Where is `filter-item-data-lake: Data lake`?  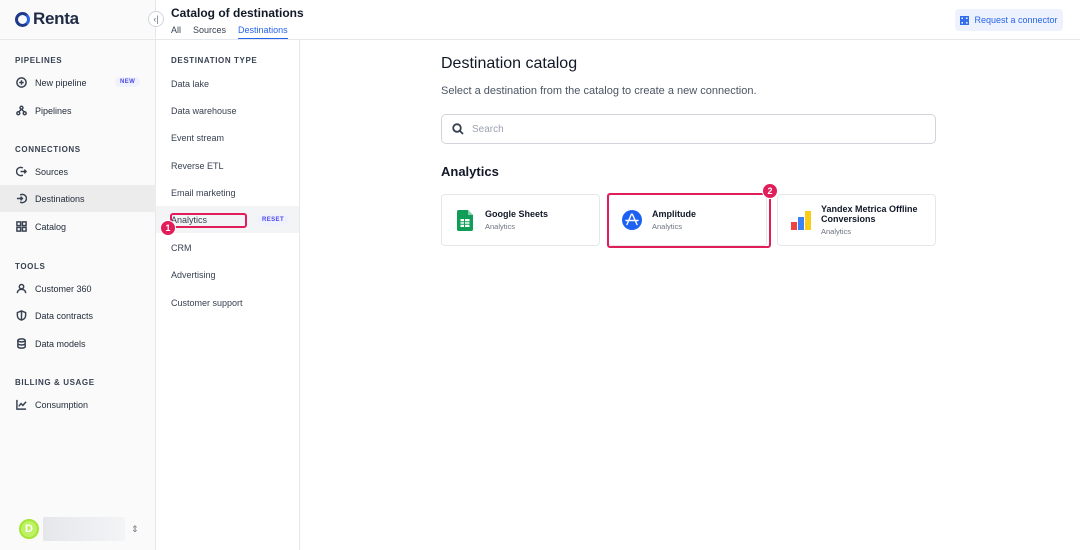
filter-item-data-lake: Data lake is located at coordinates (227, 83).